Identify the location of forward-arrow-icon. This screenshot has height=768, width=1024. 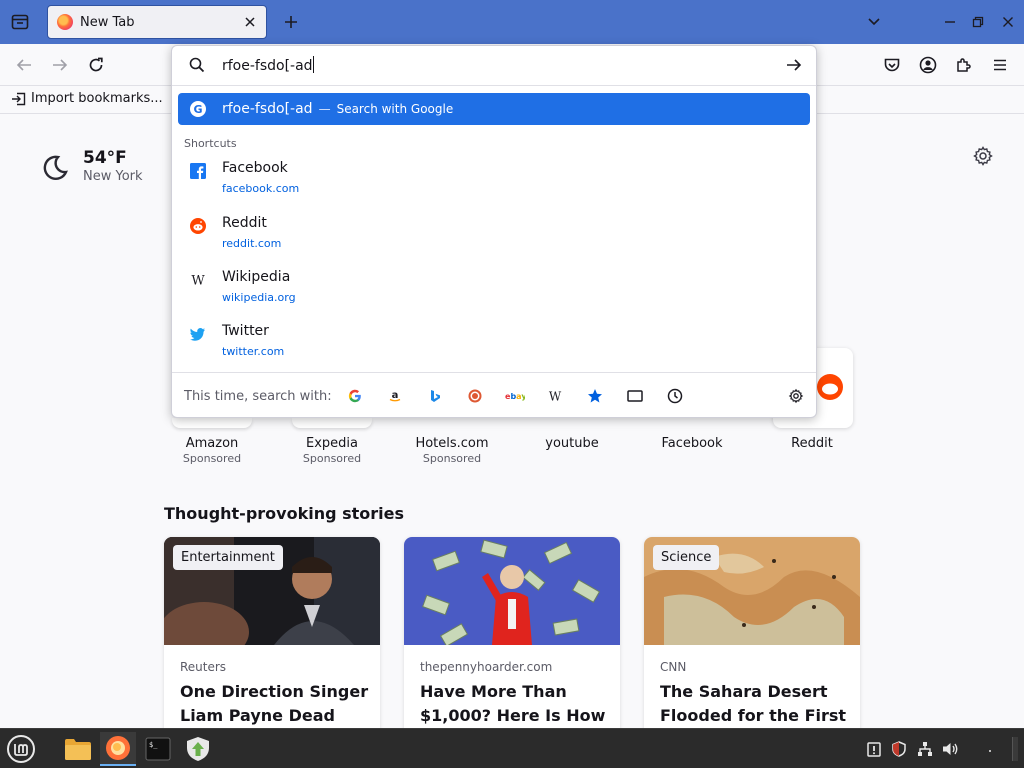
(60, 65).